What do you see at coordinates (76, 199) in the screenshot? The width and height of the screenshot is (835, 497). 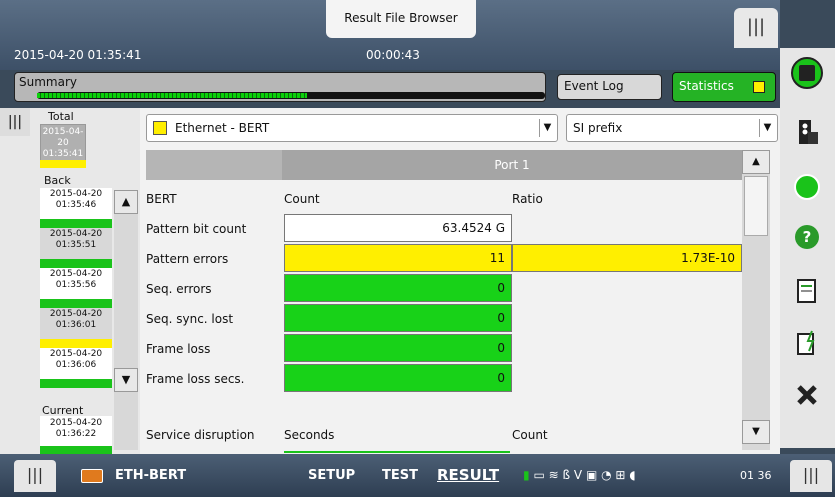 I see `history-time: 2015-04-20 01:35:46` at bounding box center [76, 199].